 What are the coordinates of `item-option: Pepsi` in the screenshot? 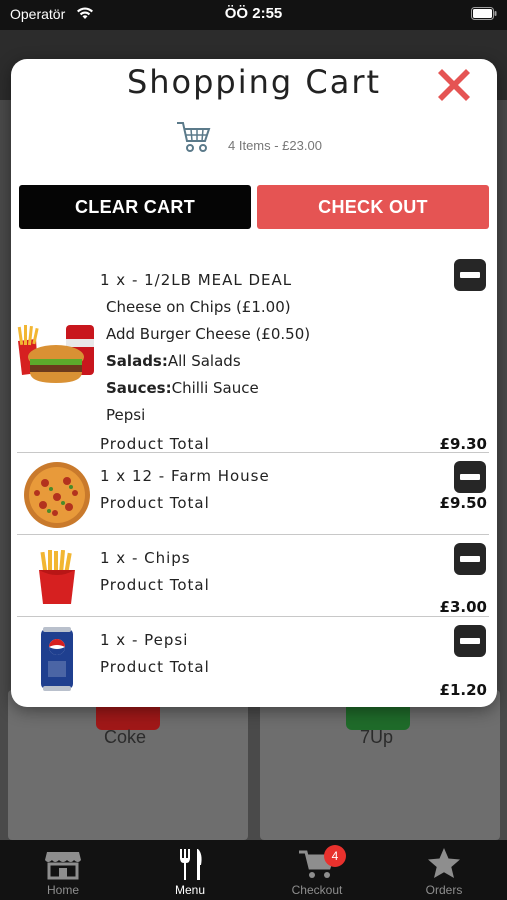 It's located at (125, 415).